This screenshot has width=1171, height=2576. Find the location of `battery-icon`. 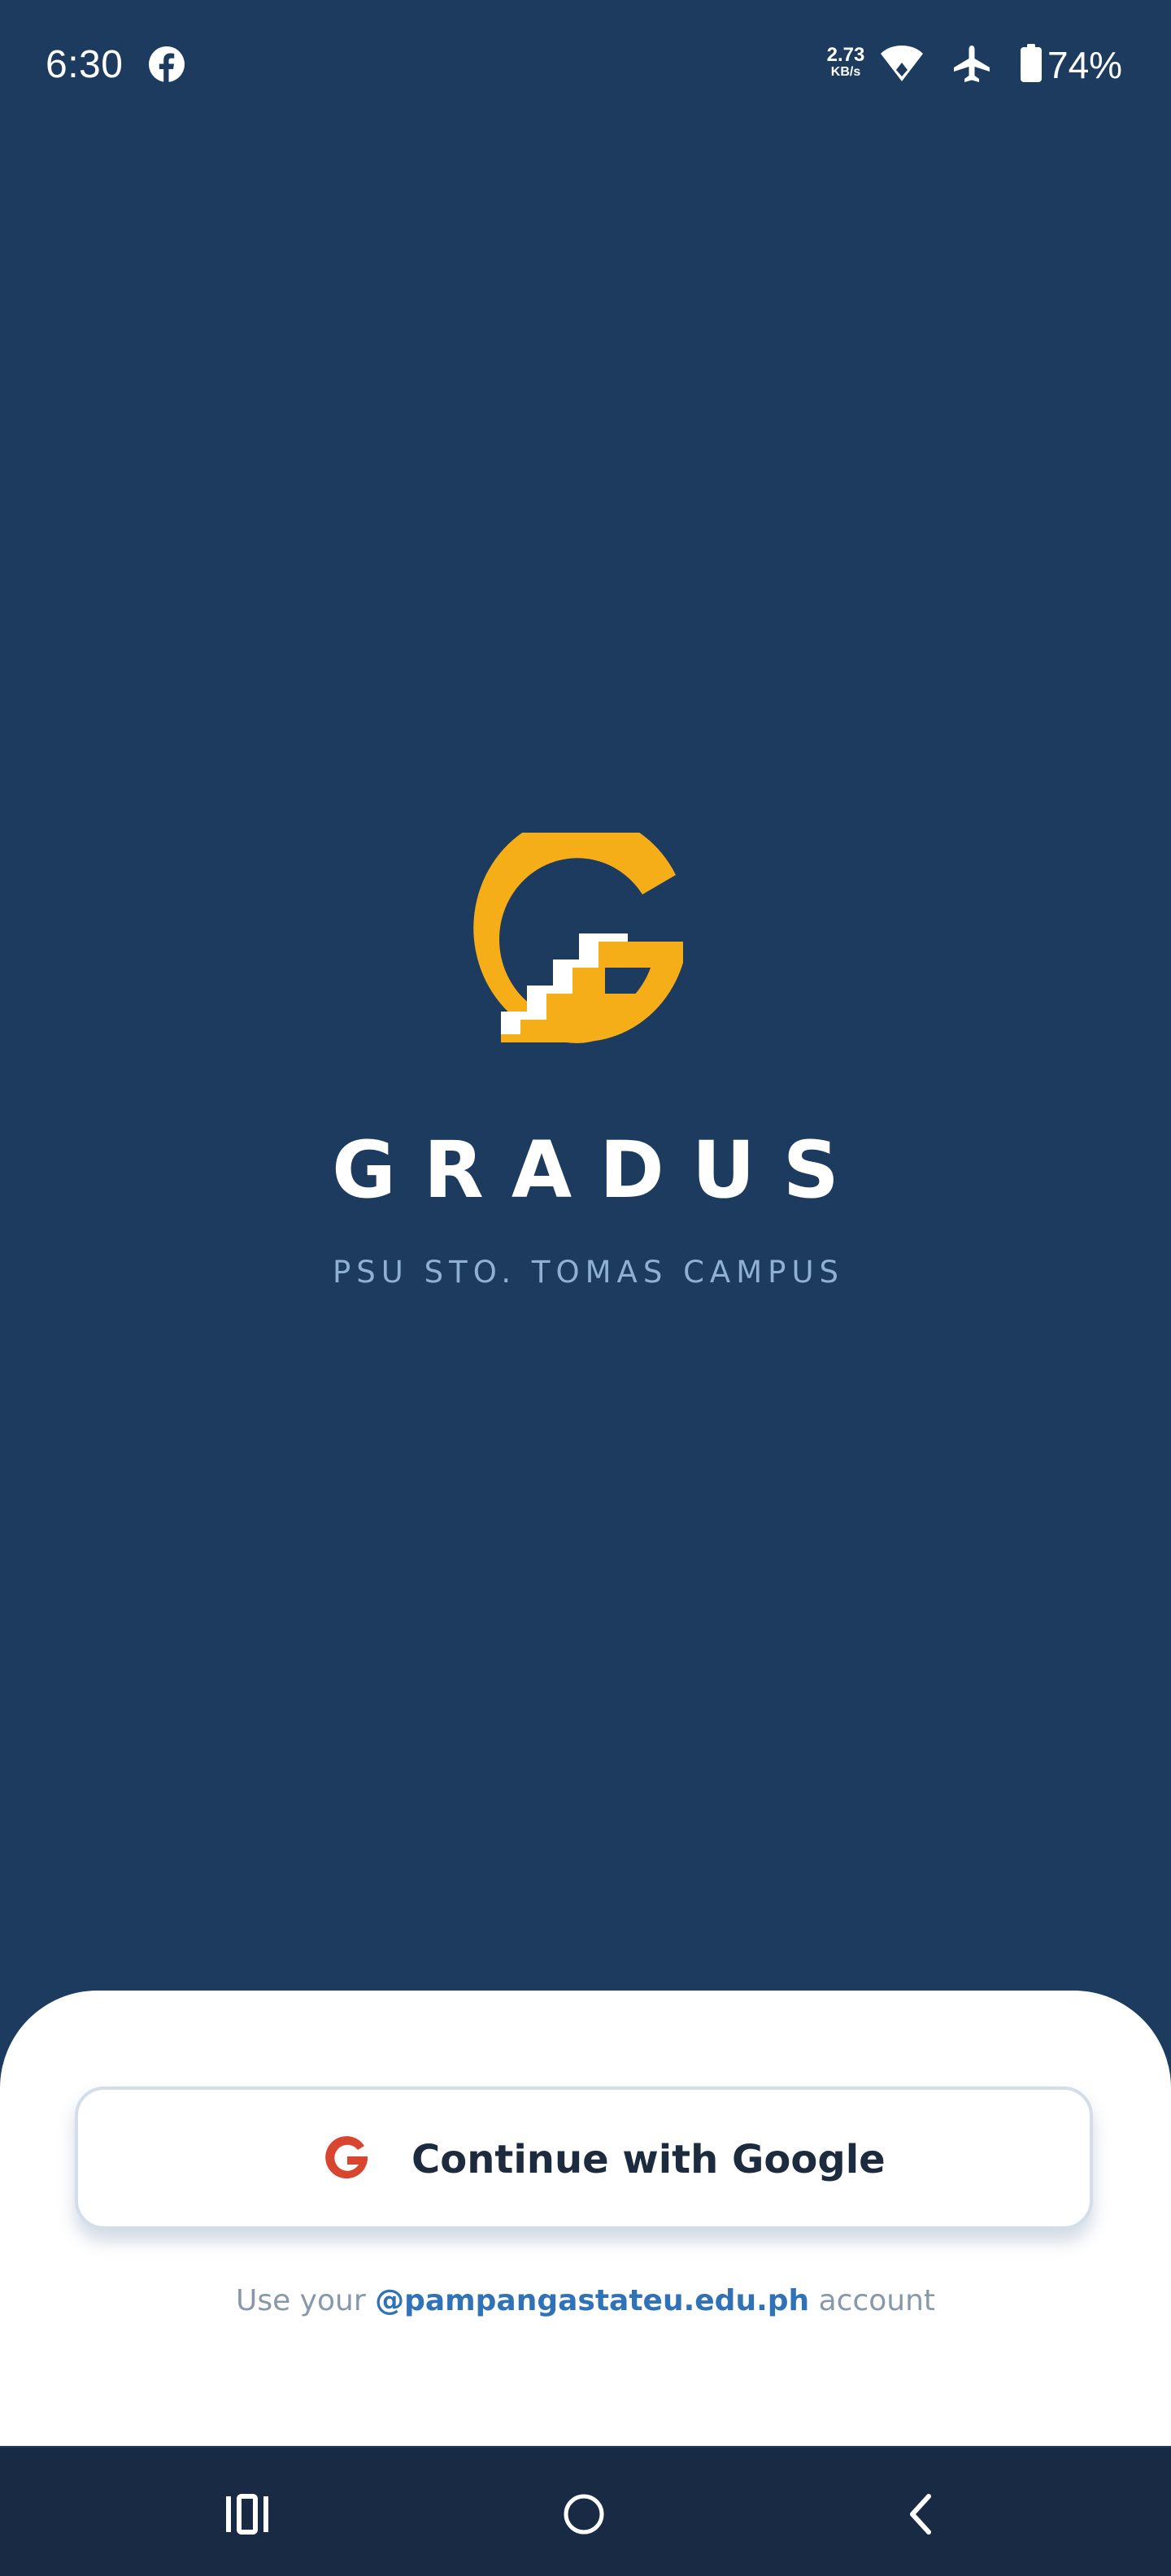

battery-icon is located at coordinates (1031, 63).